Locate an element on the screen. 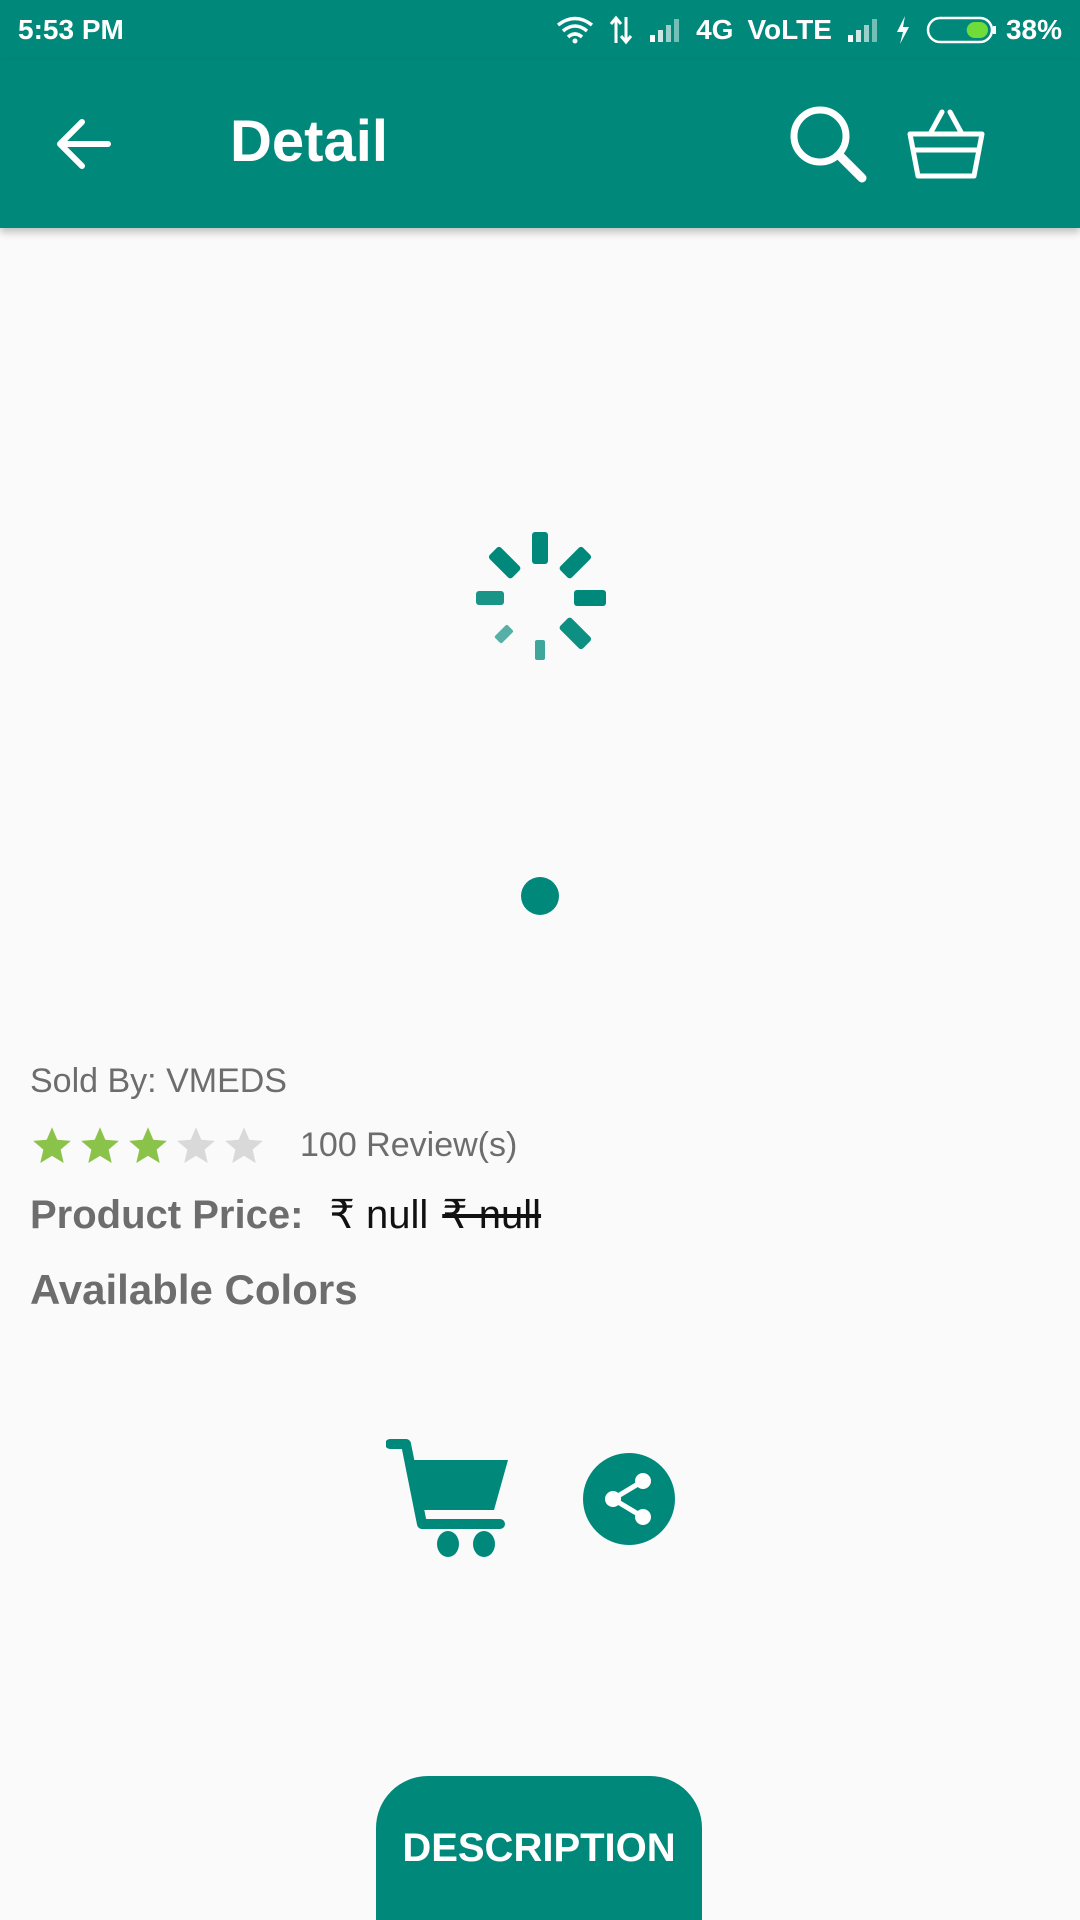 The width and height of the screenshot is (1080, 1920). page-title: Detail is located at coordinates (309, 141).